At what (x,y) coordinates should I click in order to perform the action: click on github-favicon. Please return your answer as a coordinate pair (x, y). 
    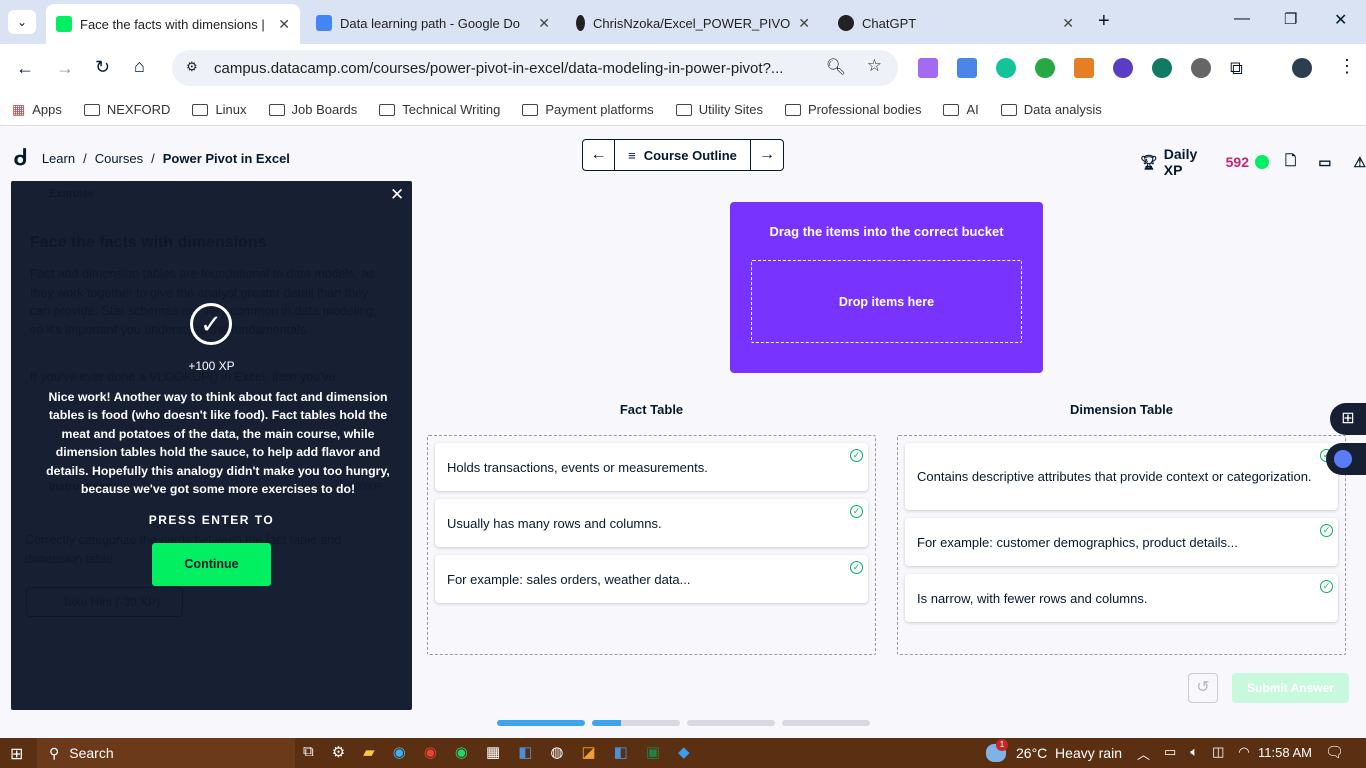
    Looking at the image, I should click on (581, 23).